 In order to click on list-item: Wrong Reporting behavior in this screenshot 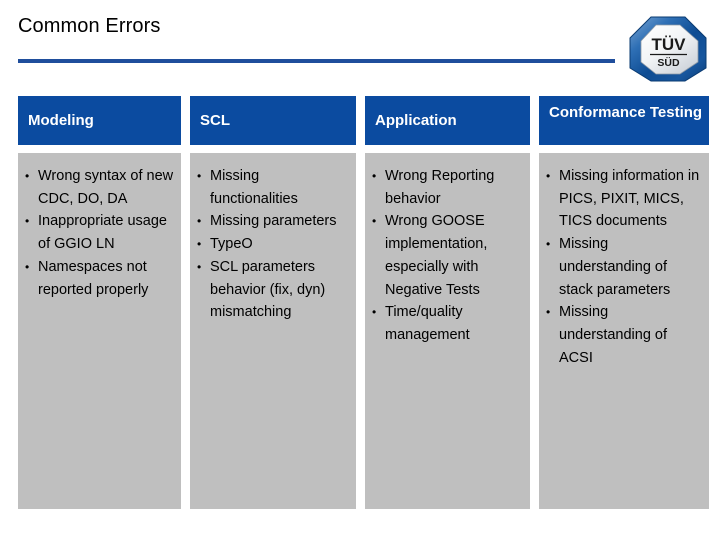, I will do `click(447, 187)`.